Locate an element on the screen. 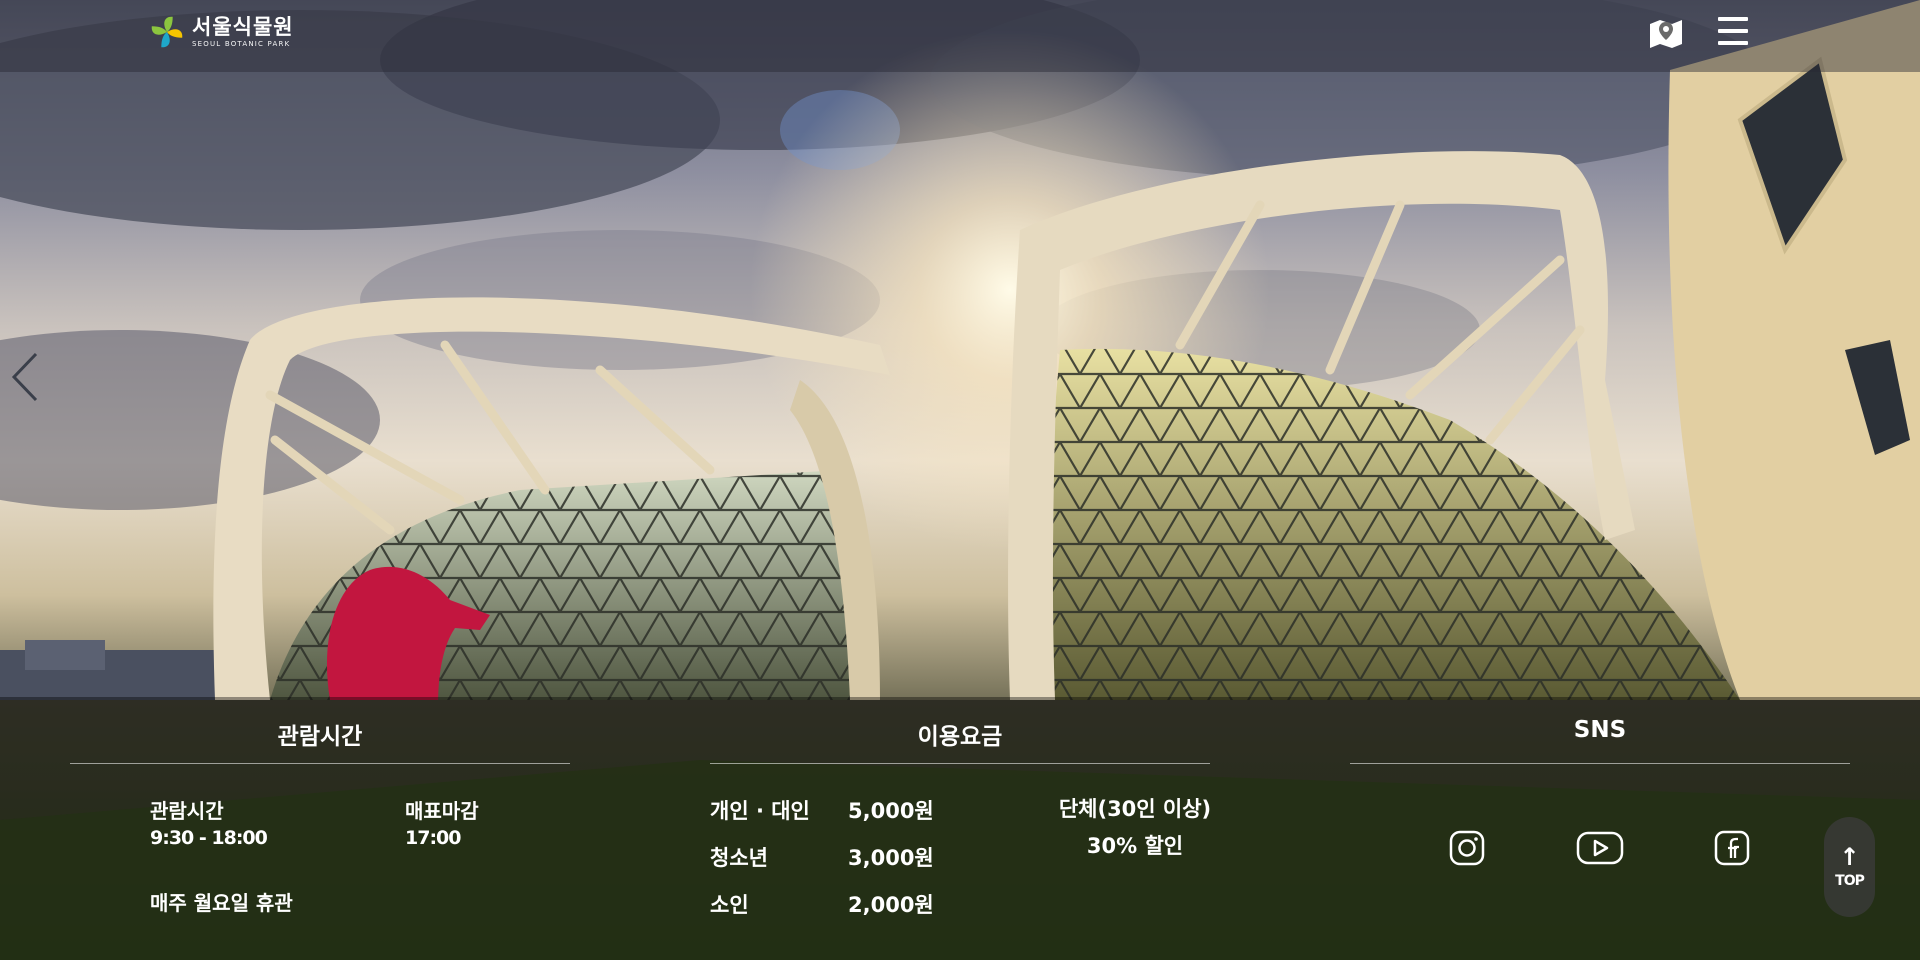 This screenshot has height=973, width=1920. open-hours-label: 관람시간 is located at coordinates (187, 811).